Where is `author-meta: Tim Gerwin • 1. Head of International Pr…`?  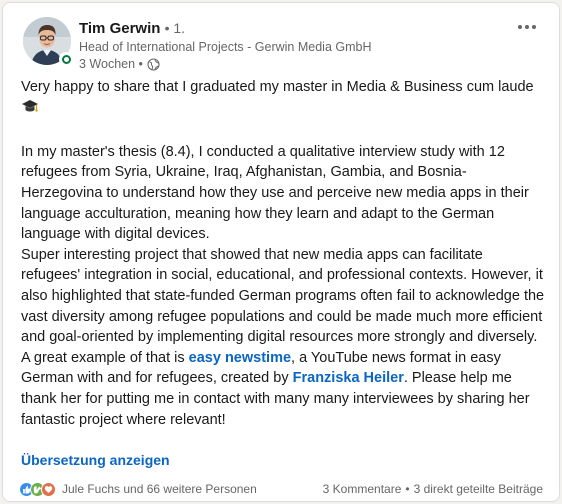 author-meta: Tim Gerwin • 1. Head of International Pr… is located at coordinates (225, 46).